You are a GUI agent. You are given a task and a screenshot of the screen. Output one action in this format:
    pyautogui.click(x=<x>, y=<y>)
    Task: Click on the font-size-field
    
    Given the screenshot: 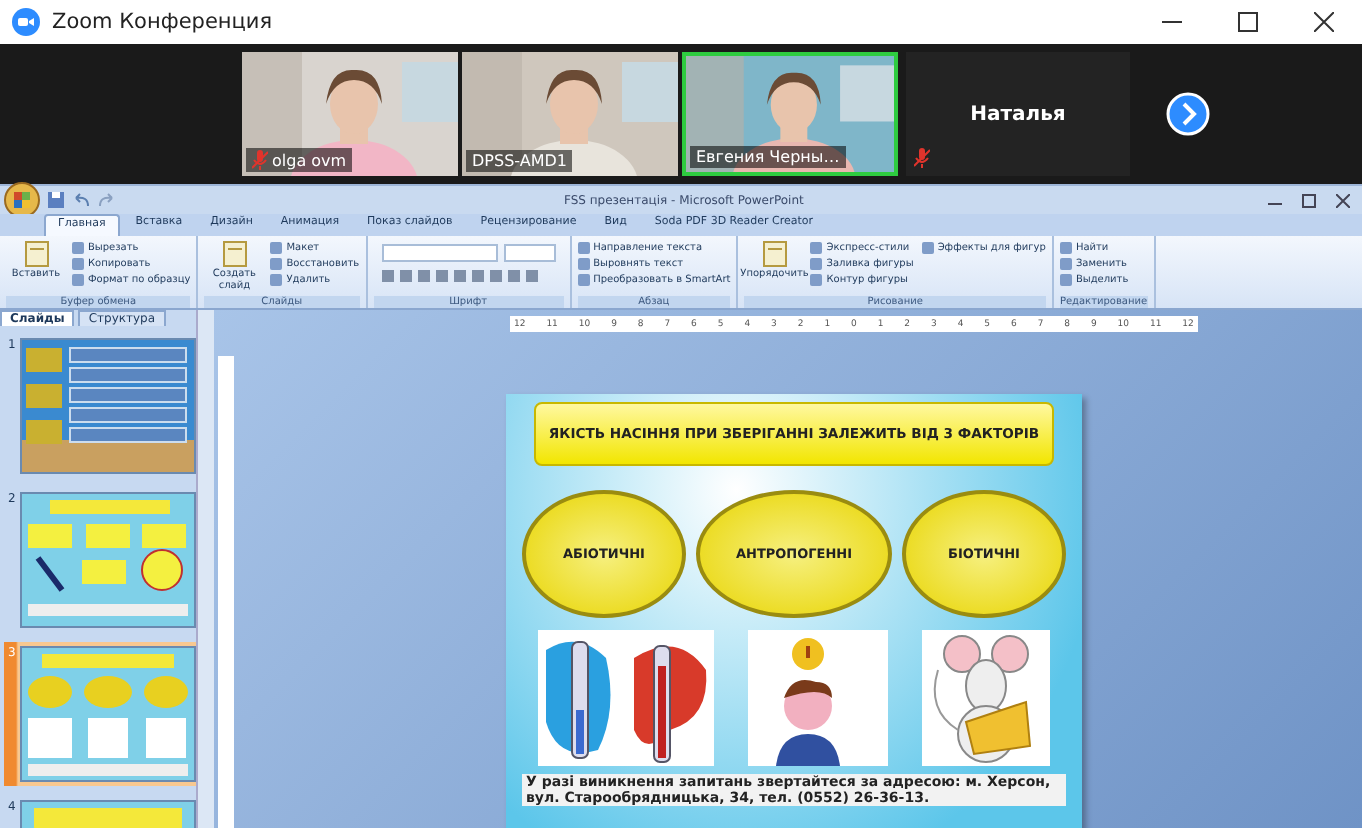 What is the action you would take?
    pyautogui.click(x=529, y=253)
    